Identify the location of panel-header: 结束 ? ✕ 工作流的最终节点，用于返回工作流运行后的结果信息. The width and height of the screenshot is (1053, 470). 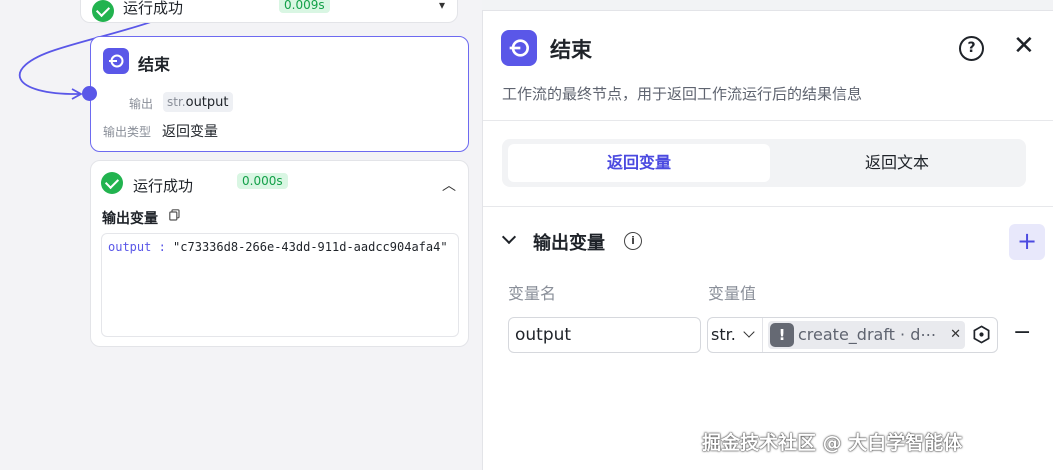
(768, 66).